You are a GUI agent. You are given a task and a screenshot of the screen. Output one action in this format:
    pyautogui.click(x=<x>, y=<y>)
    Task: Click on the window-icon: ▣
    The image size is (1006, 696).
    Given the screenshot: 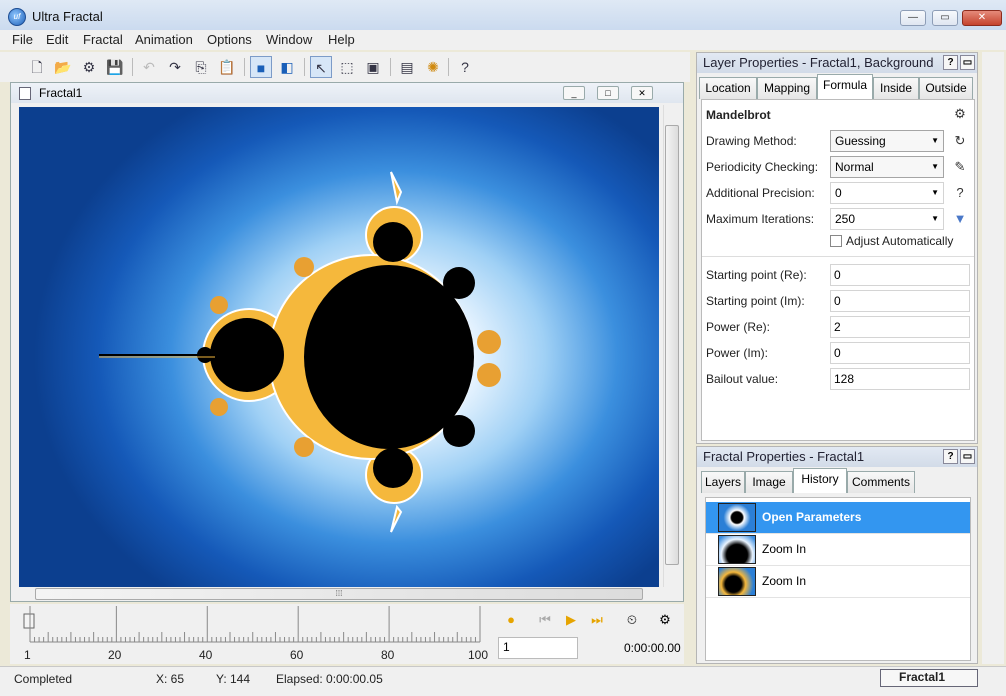 What is the action you would take?
    pyautogui.click(x=373, y=67)
    